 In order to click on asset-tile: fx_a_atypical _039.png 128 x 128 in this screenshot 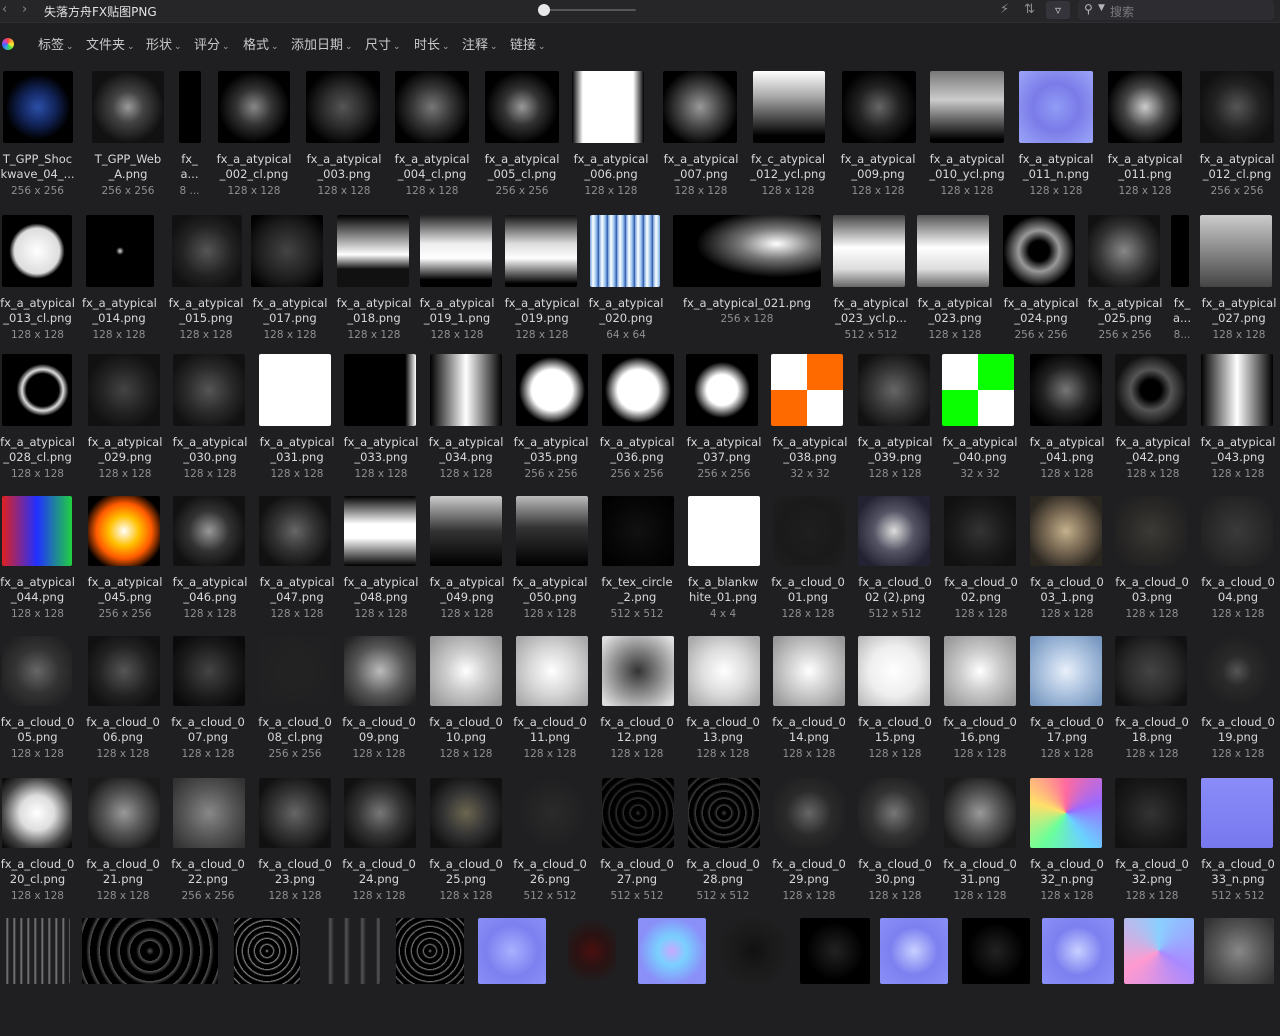, I will do `click(895, 417)`.